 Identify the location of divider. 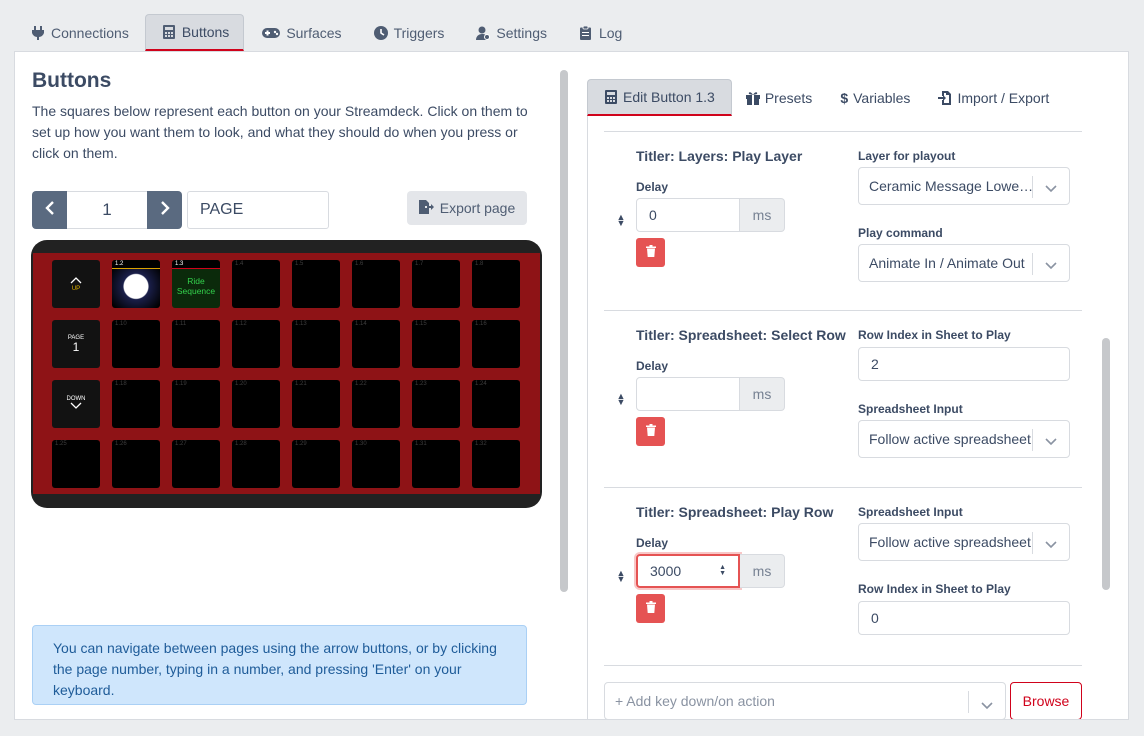
(843, 665).